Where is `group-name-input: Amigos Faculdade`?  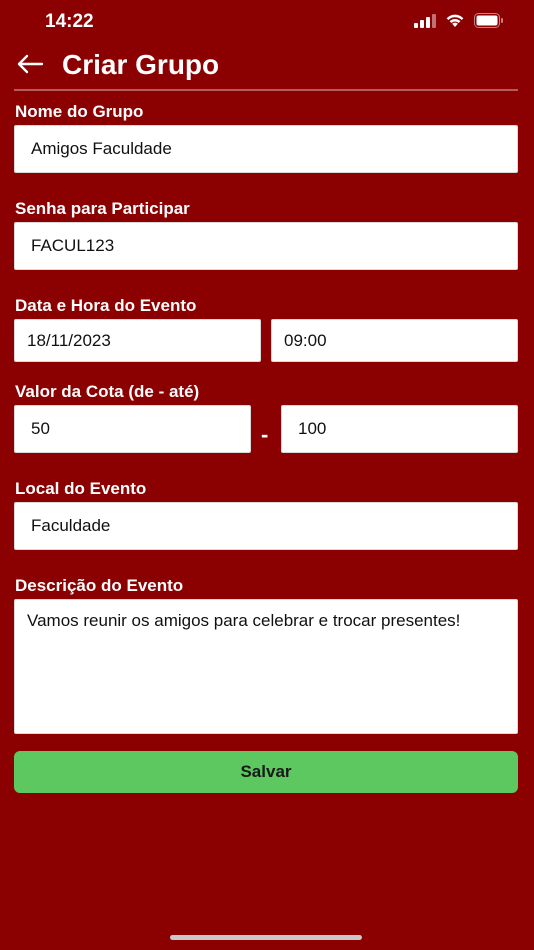
group-name-input: Amigos Faculdade is located at coordinates (266, 149).